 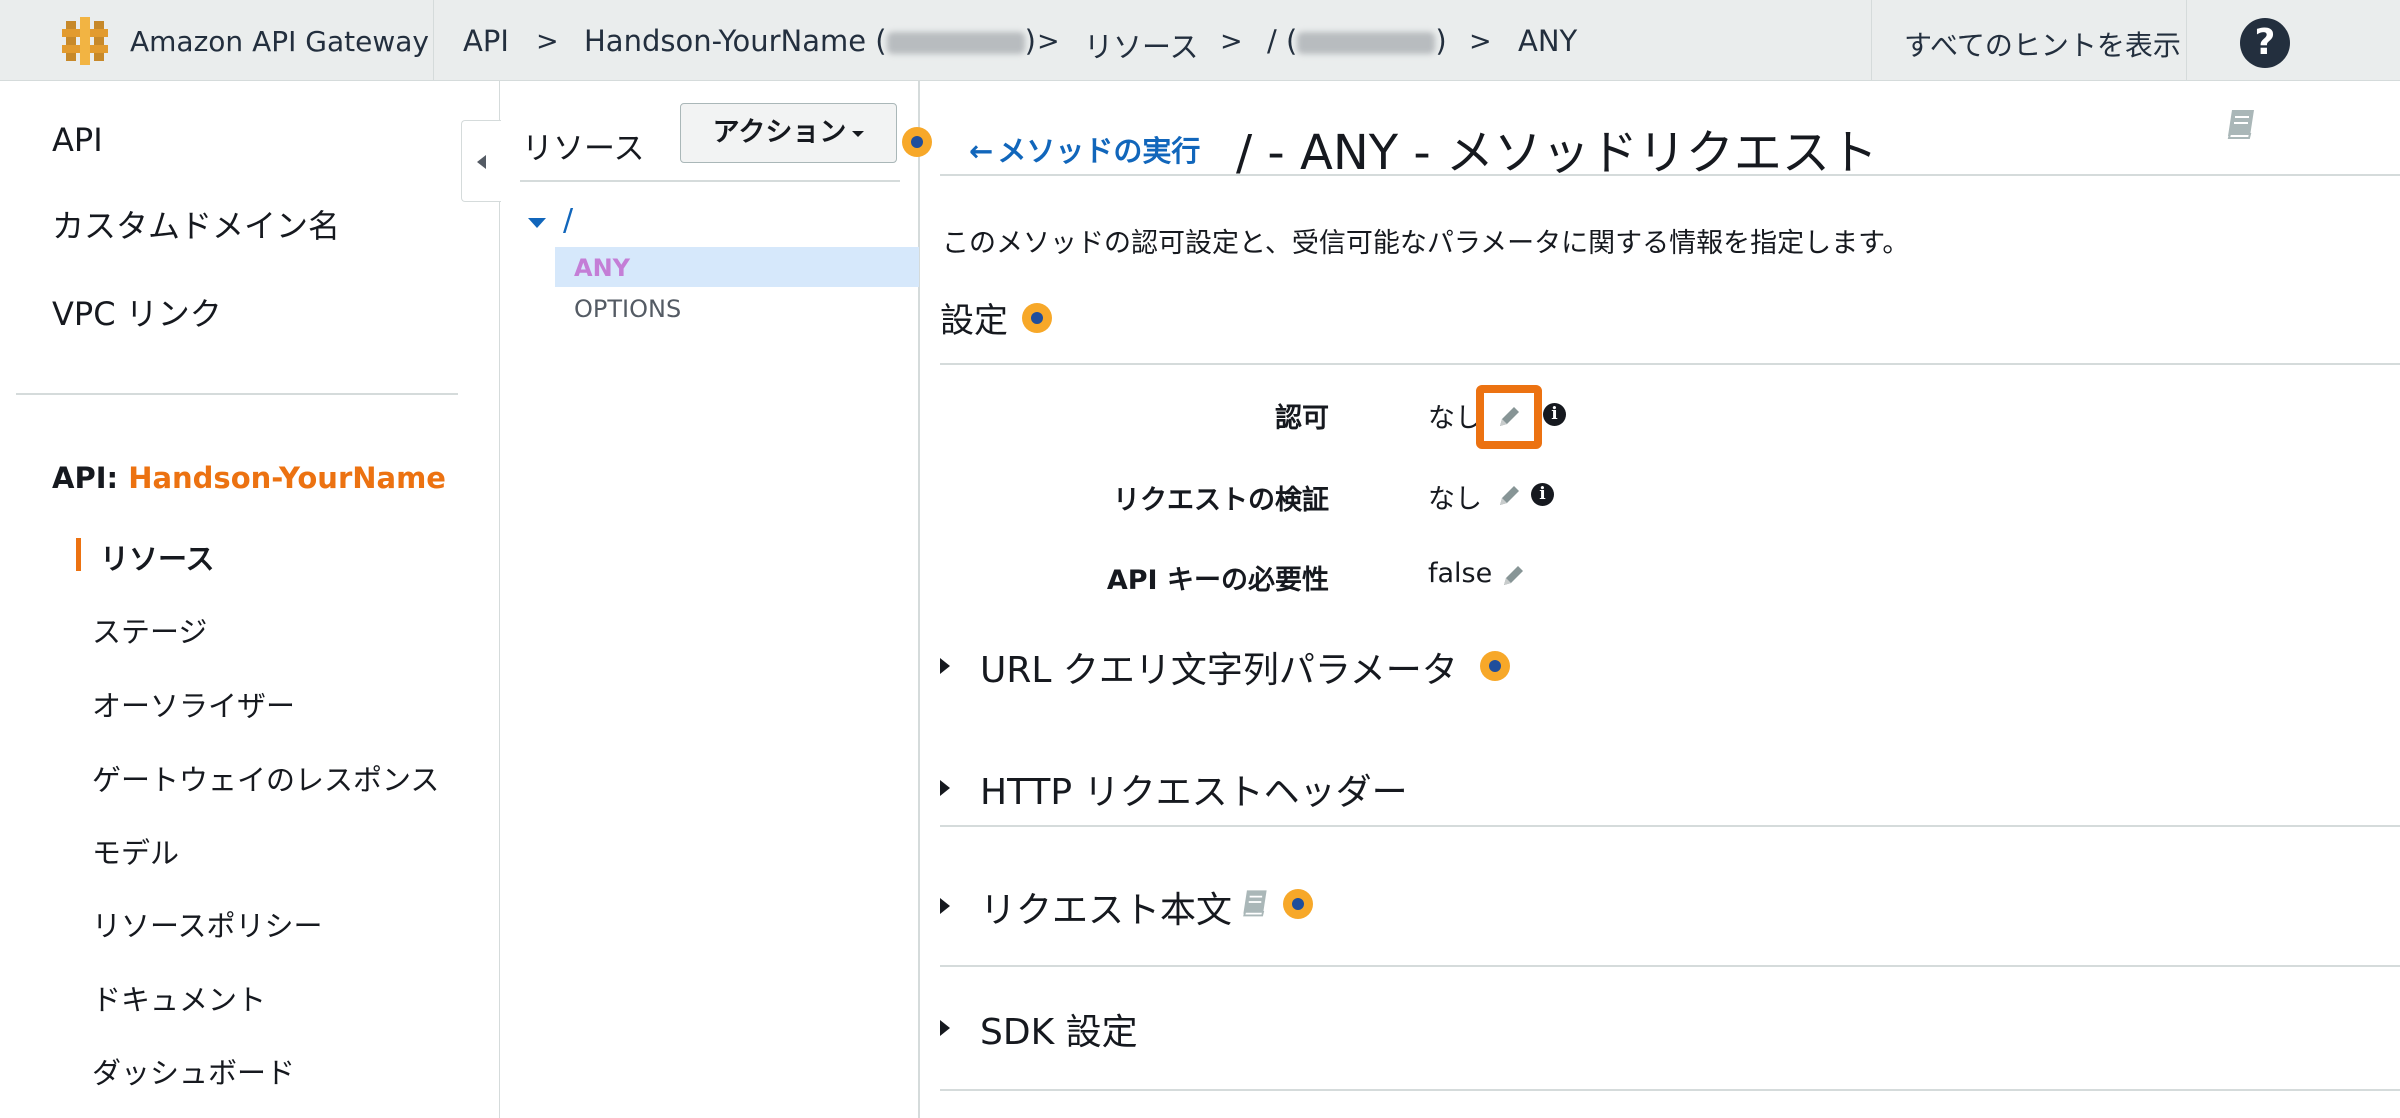 What do you see at coordinates (90, 478) in the screenshot?
I see `api-heading-prefix: API:` at bounding box center [90, 478].